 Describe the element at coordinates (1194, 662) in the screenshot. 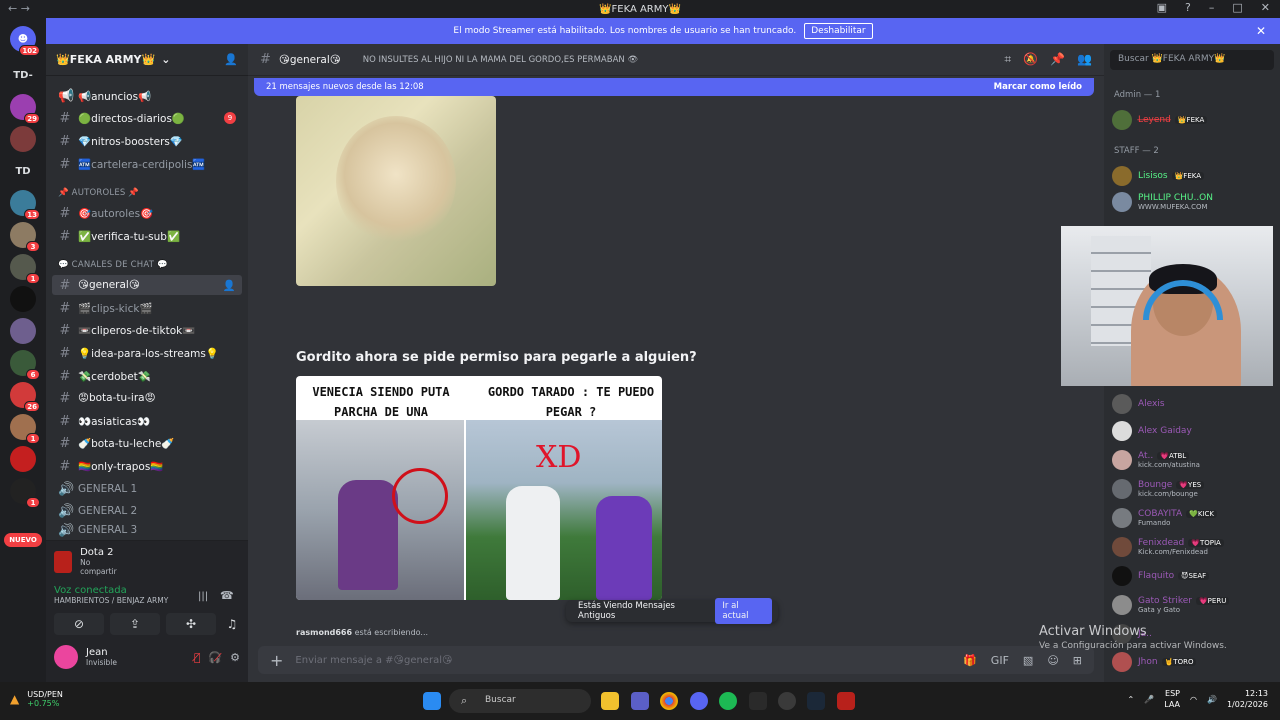

I see `member-item: Jhon 🤘TORO` at that location.